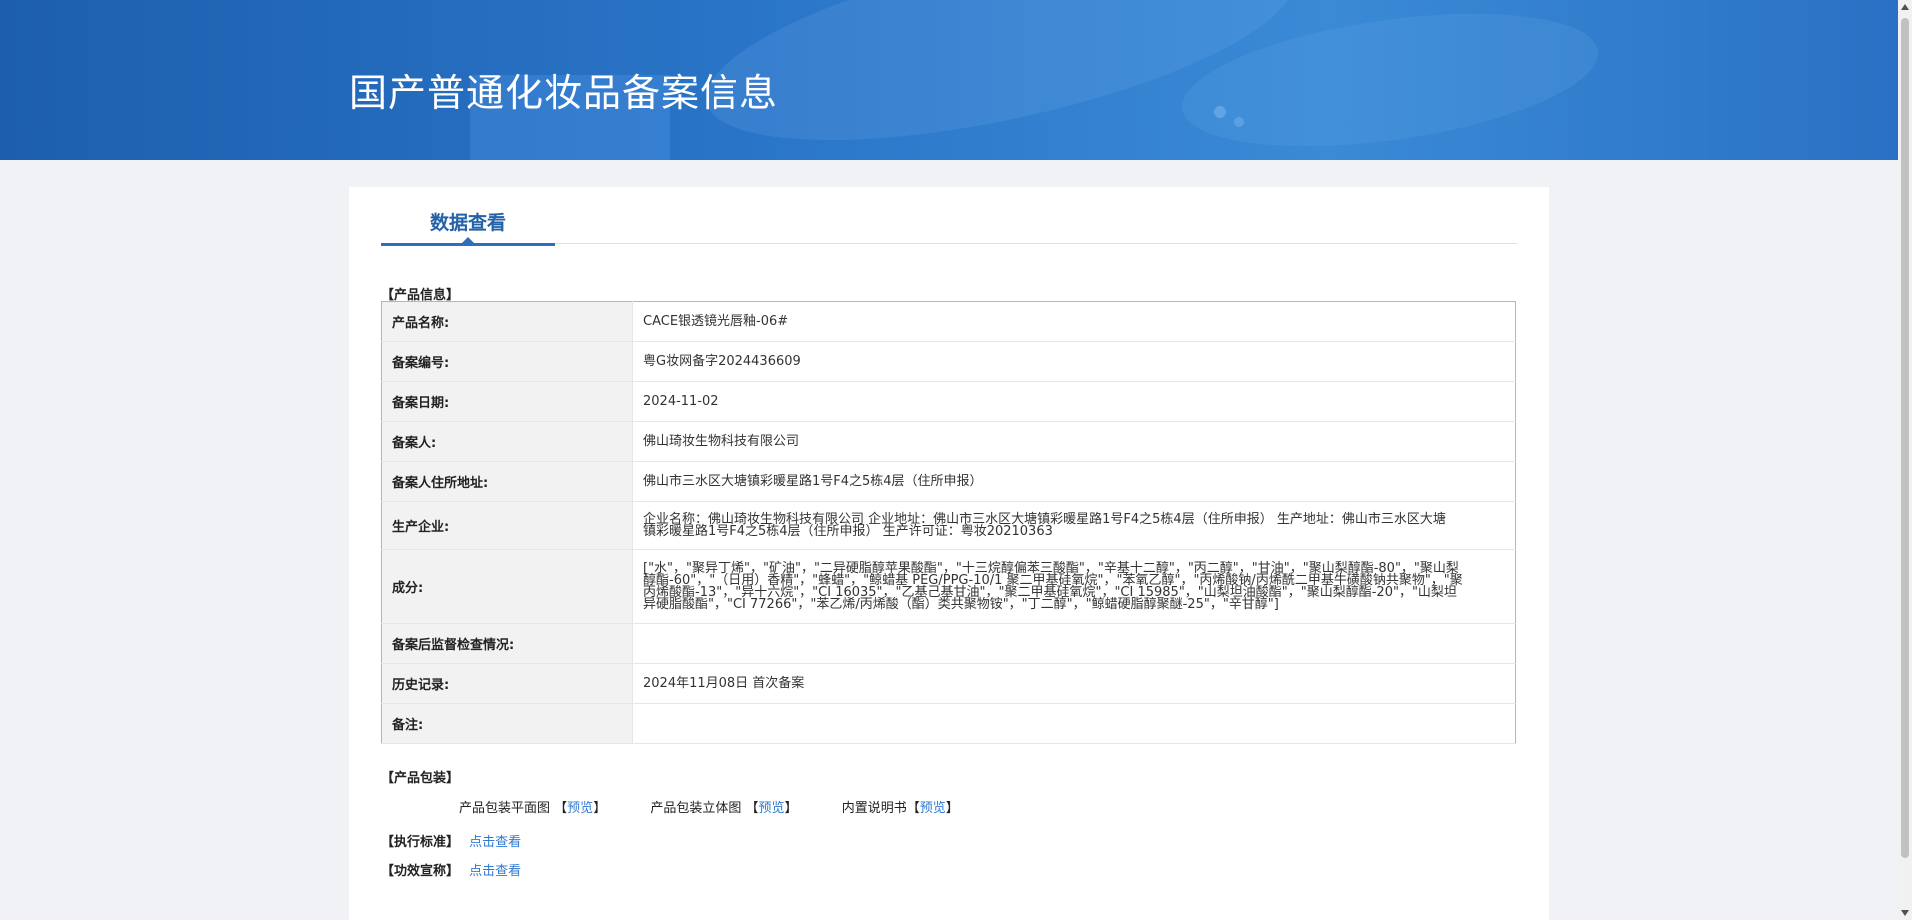  I want to click on table-row: 备注:, so click(948, 723).